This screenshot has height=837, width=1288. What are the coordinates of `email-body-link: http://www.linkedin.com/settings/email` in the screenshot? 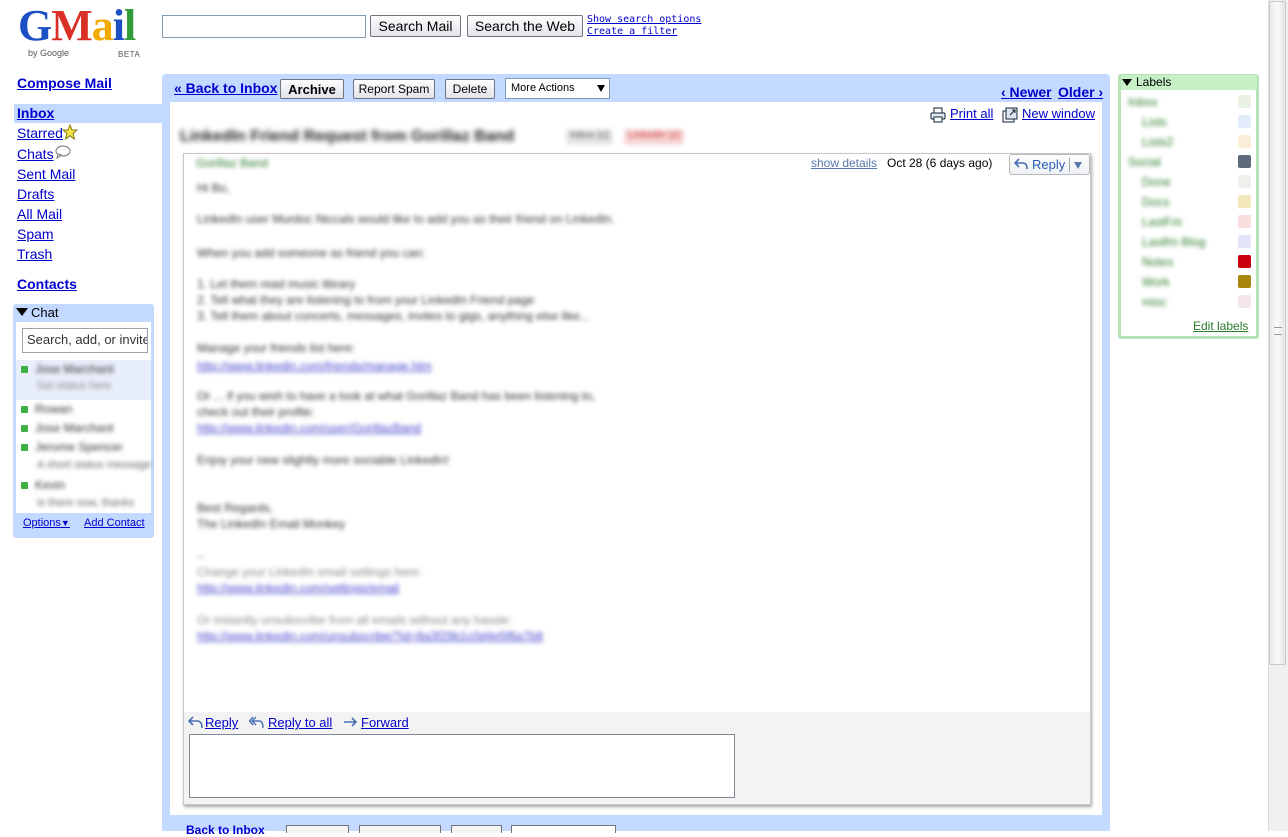 It's located at (298, 588).